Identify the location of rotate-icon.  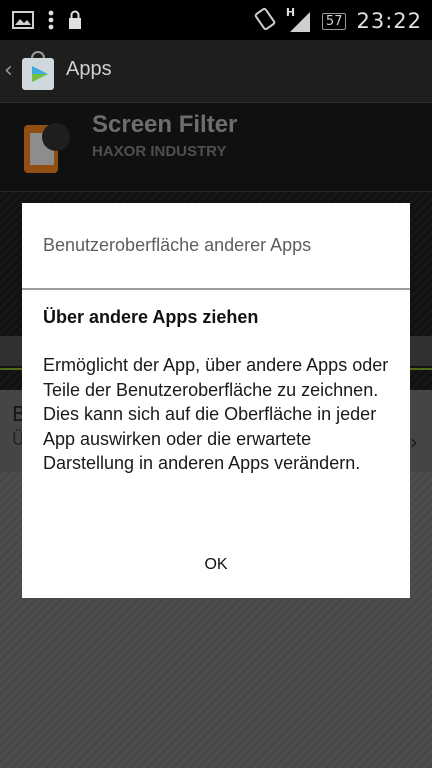
(265, 21).